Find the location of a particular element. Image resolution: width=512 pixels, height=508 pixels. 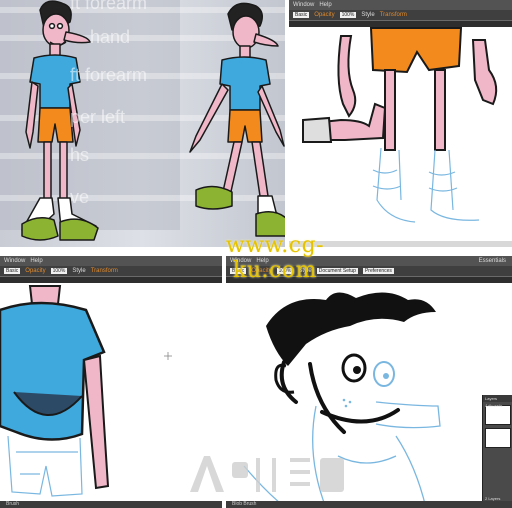

layer-thumbnail is located at coordinates (498, 438).